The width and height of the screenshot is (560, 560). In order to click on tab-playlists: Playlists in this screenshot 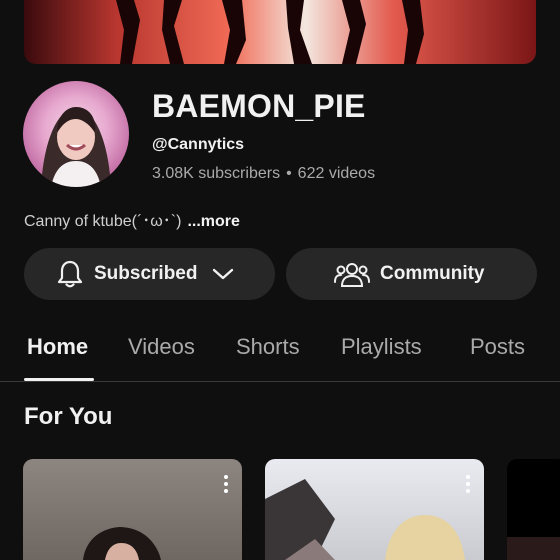, I will do `click(381, 347)`.